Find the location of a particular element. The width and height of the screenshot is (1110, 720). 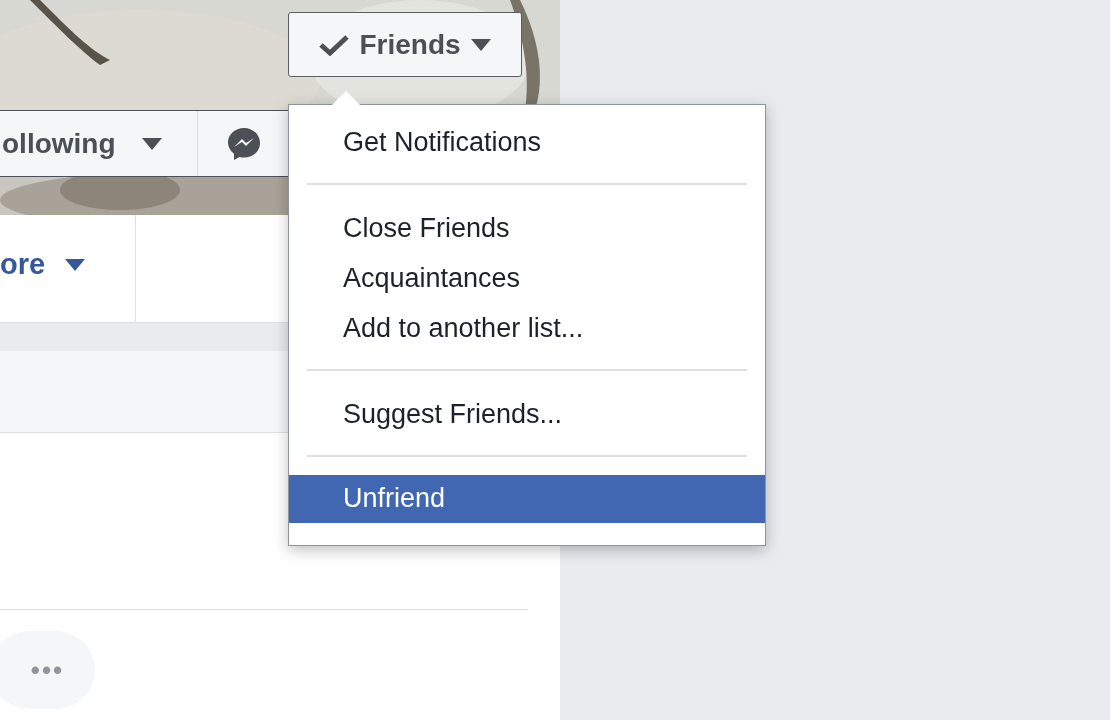

menu-item: Unfriend is located at coordinates (527, 499).